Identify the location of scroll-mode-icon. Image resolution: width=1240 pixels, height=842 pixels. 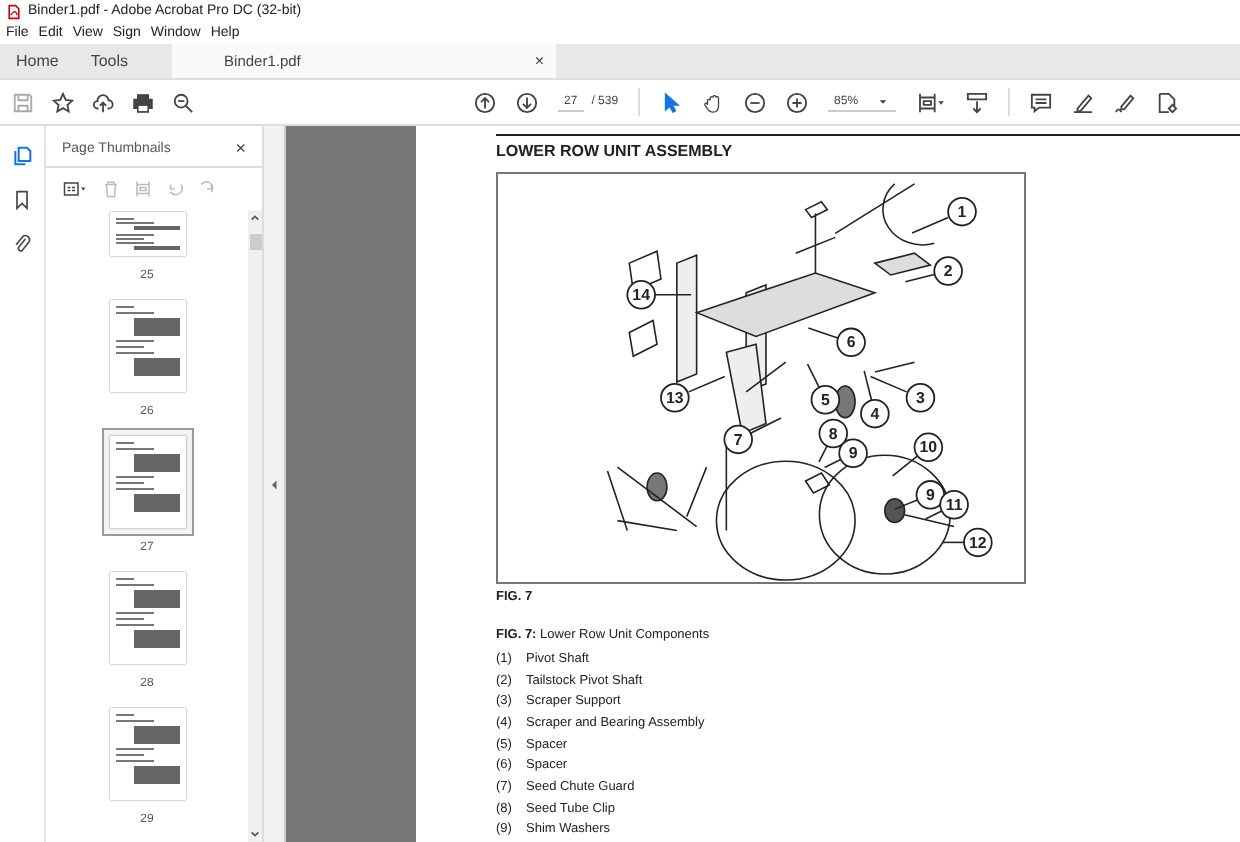
(977, 102).